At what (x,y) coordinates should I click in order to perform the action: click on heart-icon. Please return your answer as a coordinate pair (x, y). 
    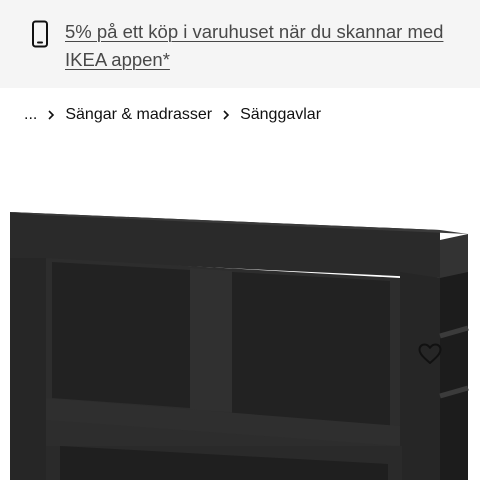
    Looking at the image, I should click on (430, 356).